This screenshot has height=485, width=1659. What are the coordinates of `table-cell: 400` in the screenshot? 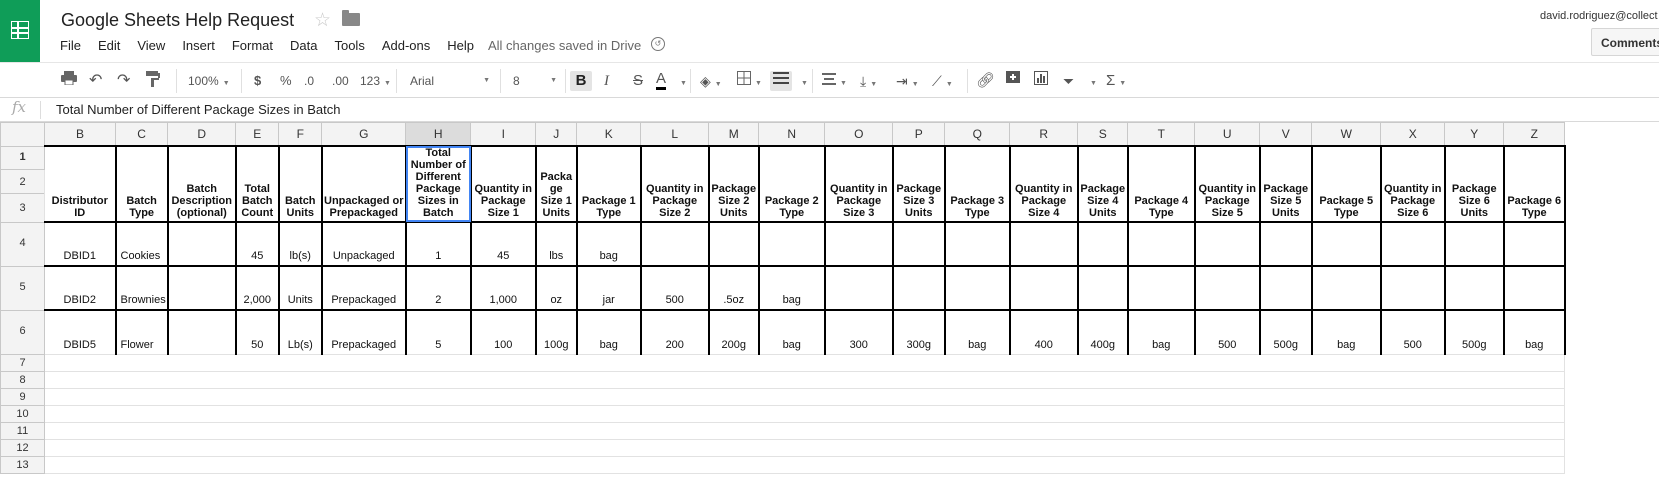 It's located at (1043, 332).